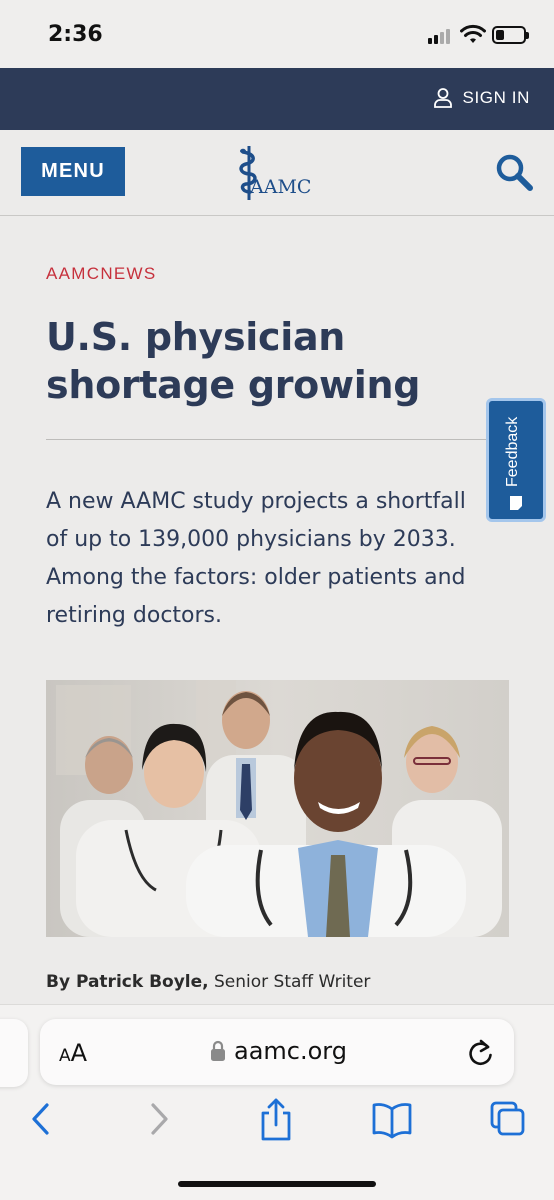 The width and height of the screenshot is (554, 1200). Describe the element at coordinates (79, 1053) in the screenshot. I see `text-size-big: A` at that location.